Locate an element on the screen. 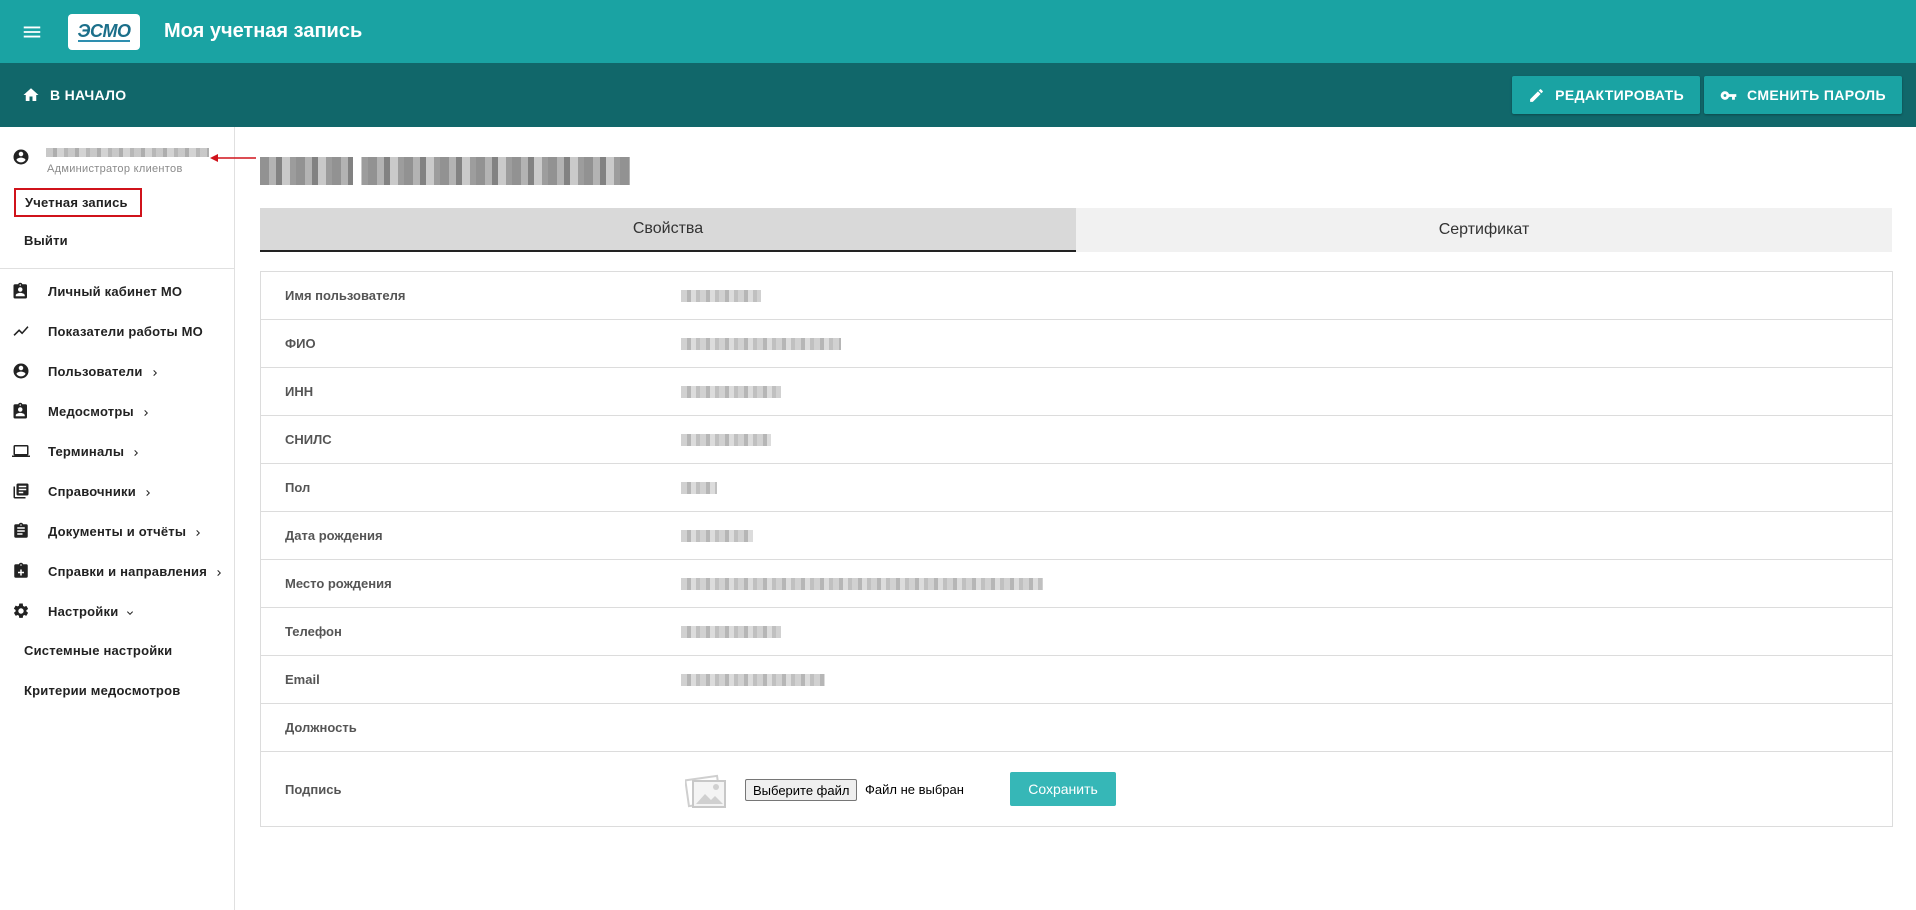 The height and width of the screenshot is (910, 1916). sidebar-item-users: Пользователи is located at coordinates (117, 371).